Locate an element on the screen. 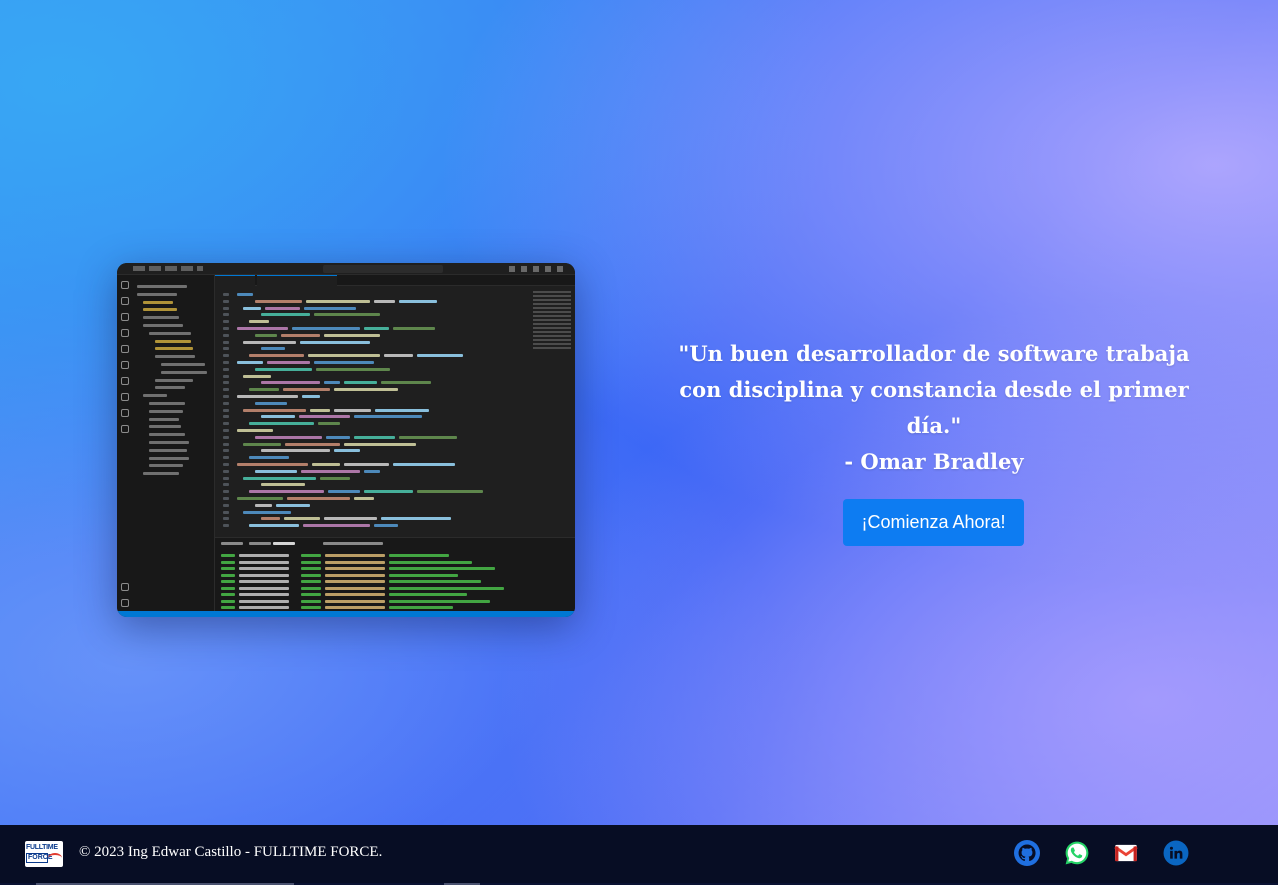 This screenshot has height=885, width=1278. gmail-link is located at coordinates (1126, 853).